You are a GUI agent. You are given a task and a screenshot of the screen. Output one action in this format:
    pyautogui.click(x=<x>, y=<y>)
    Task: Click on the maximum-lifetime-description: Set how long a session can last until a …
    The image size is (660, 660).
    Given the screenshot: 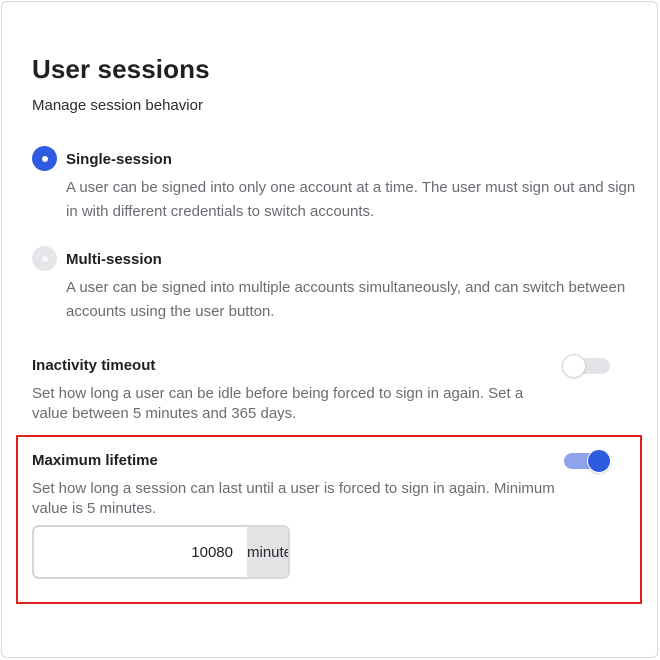 What is the action you would take?
    pyautogui.click(x=293, y=498)
    